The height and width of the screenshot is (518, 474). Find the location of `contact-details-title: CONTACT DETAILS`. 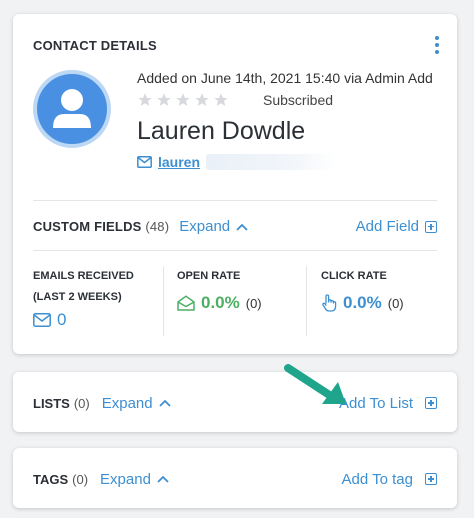

contact-details-title: CONTACT DETAILS is located at coordinates (95, 45).